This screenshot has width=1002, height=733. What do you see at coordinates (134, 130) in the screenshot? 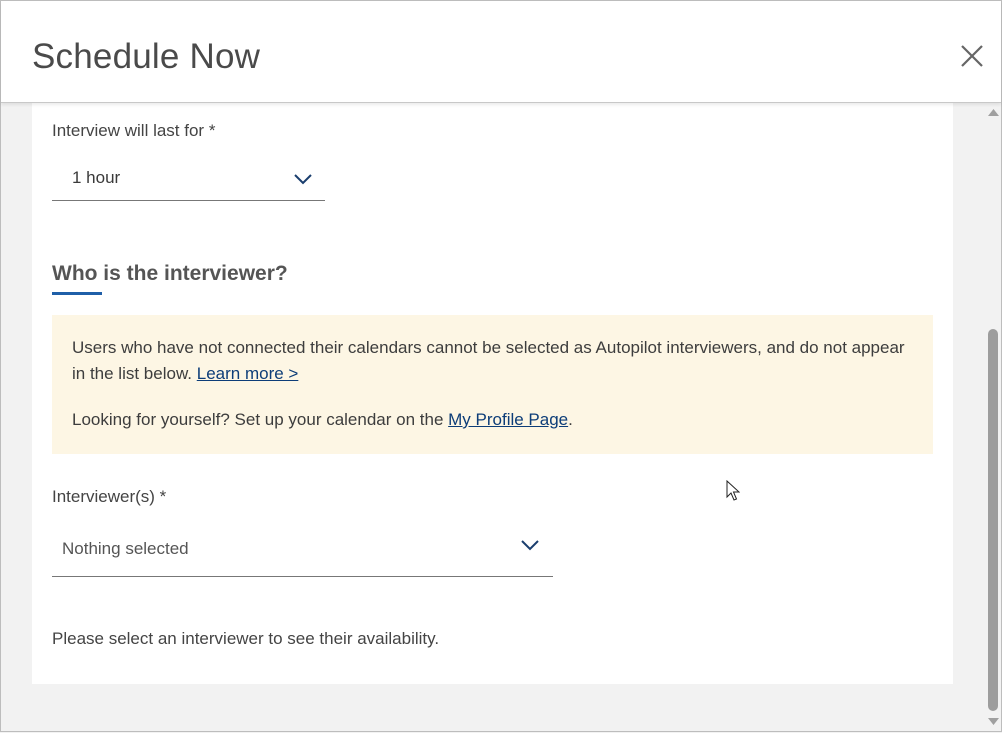
I see `duration-label: Interview will last for *` at bounding box center [134, 130].